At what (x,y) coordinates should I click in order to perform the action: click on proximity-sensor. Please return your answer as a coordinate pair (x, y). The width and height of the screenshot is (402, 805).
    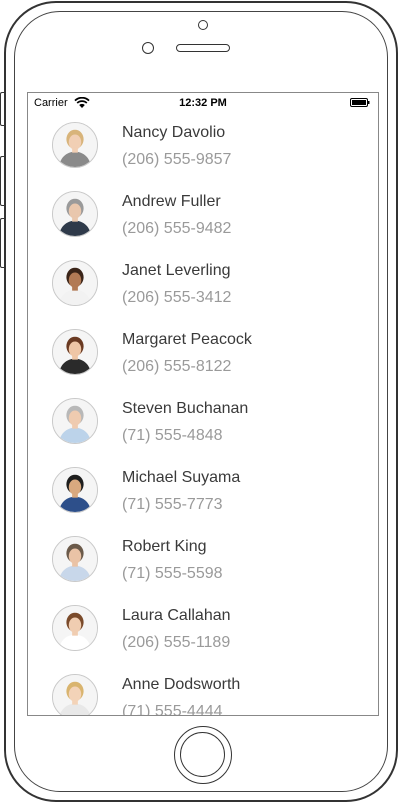
    Looking at the image, I should click on (148, 48).